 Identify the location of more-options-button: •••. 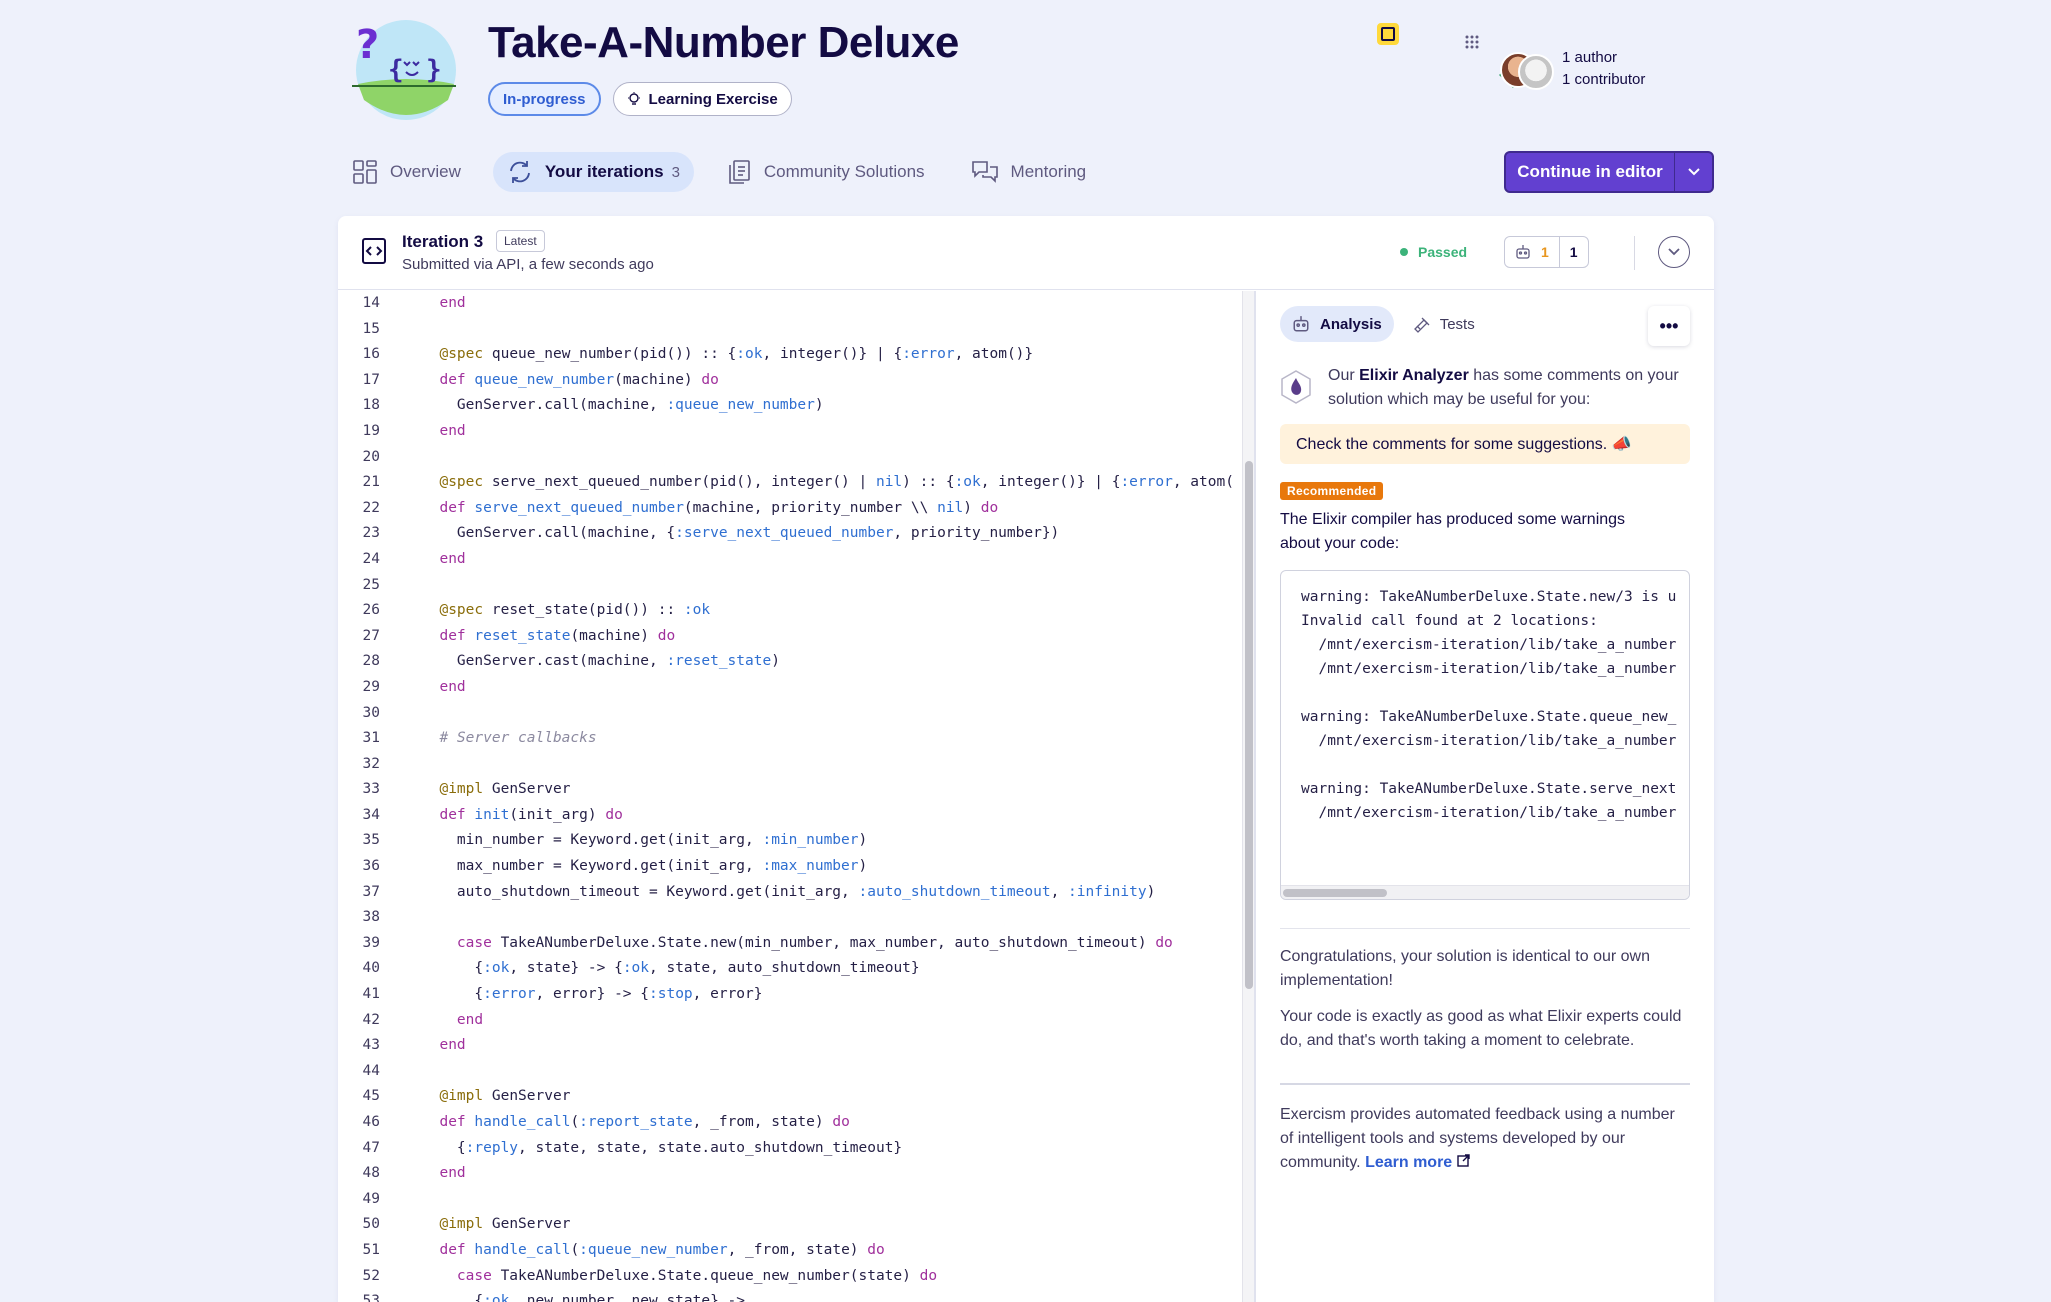
(1669, 326).